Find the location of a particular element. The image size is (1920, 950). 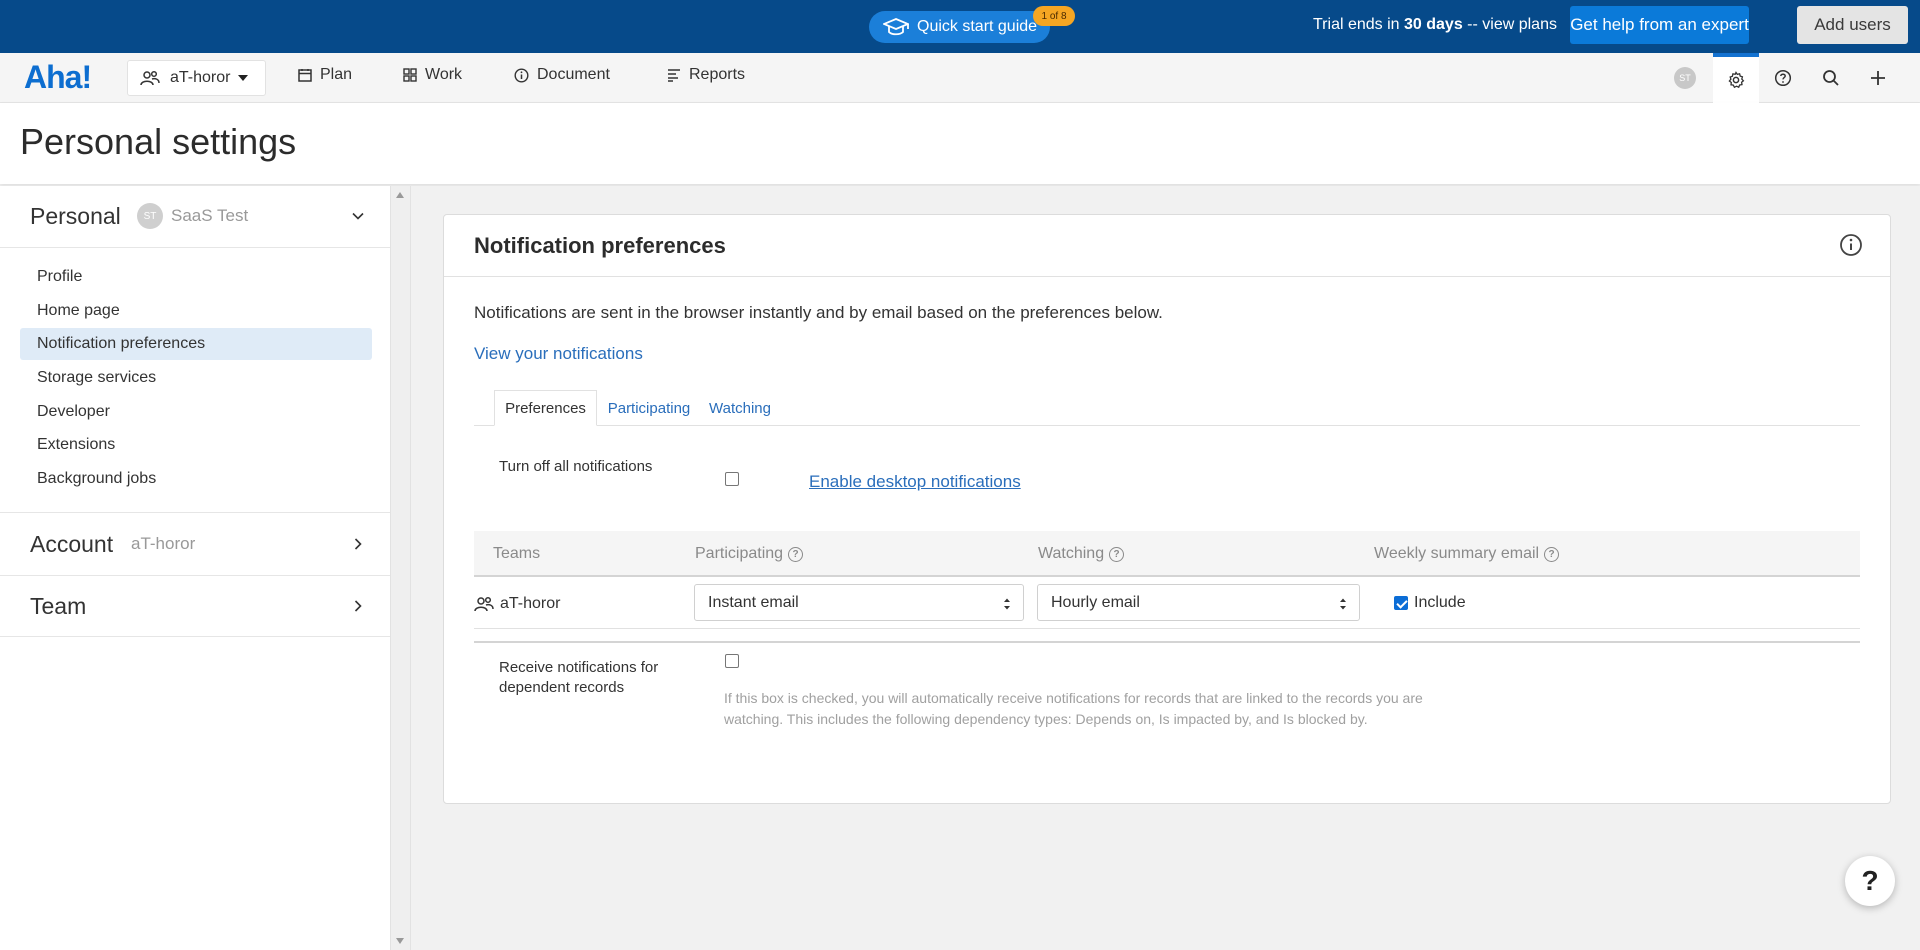

column-header-weekly-summary: Weekly summary email? is located at coordinates (1467, 554).